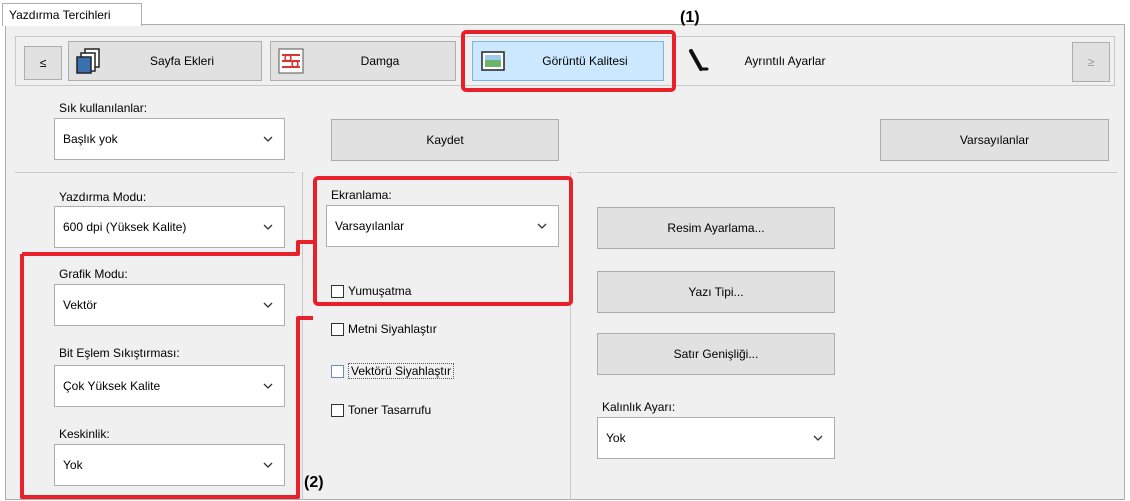 This screenshot has height=501, width=1130. Describe the element at coordinates (314, 482) in the screenshot. I see `callout-2: (2)` at that location.